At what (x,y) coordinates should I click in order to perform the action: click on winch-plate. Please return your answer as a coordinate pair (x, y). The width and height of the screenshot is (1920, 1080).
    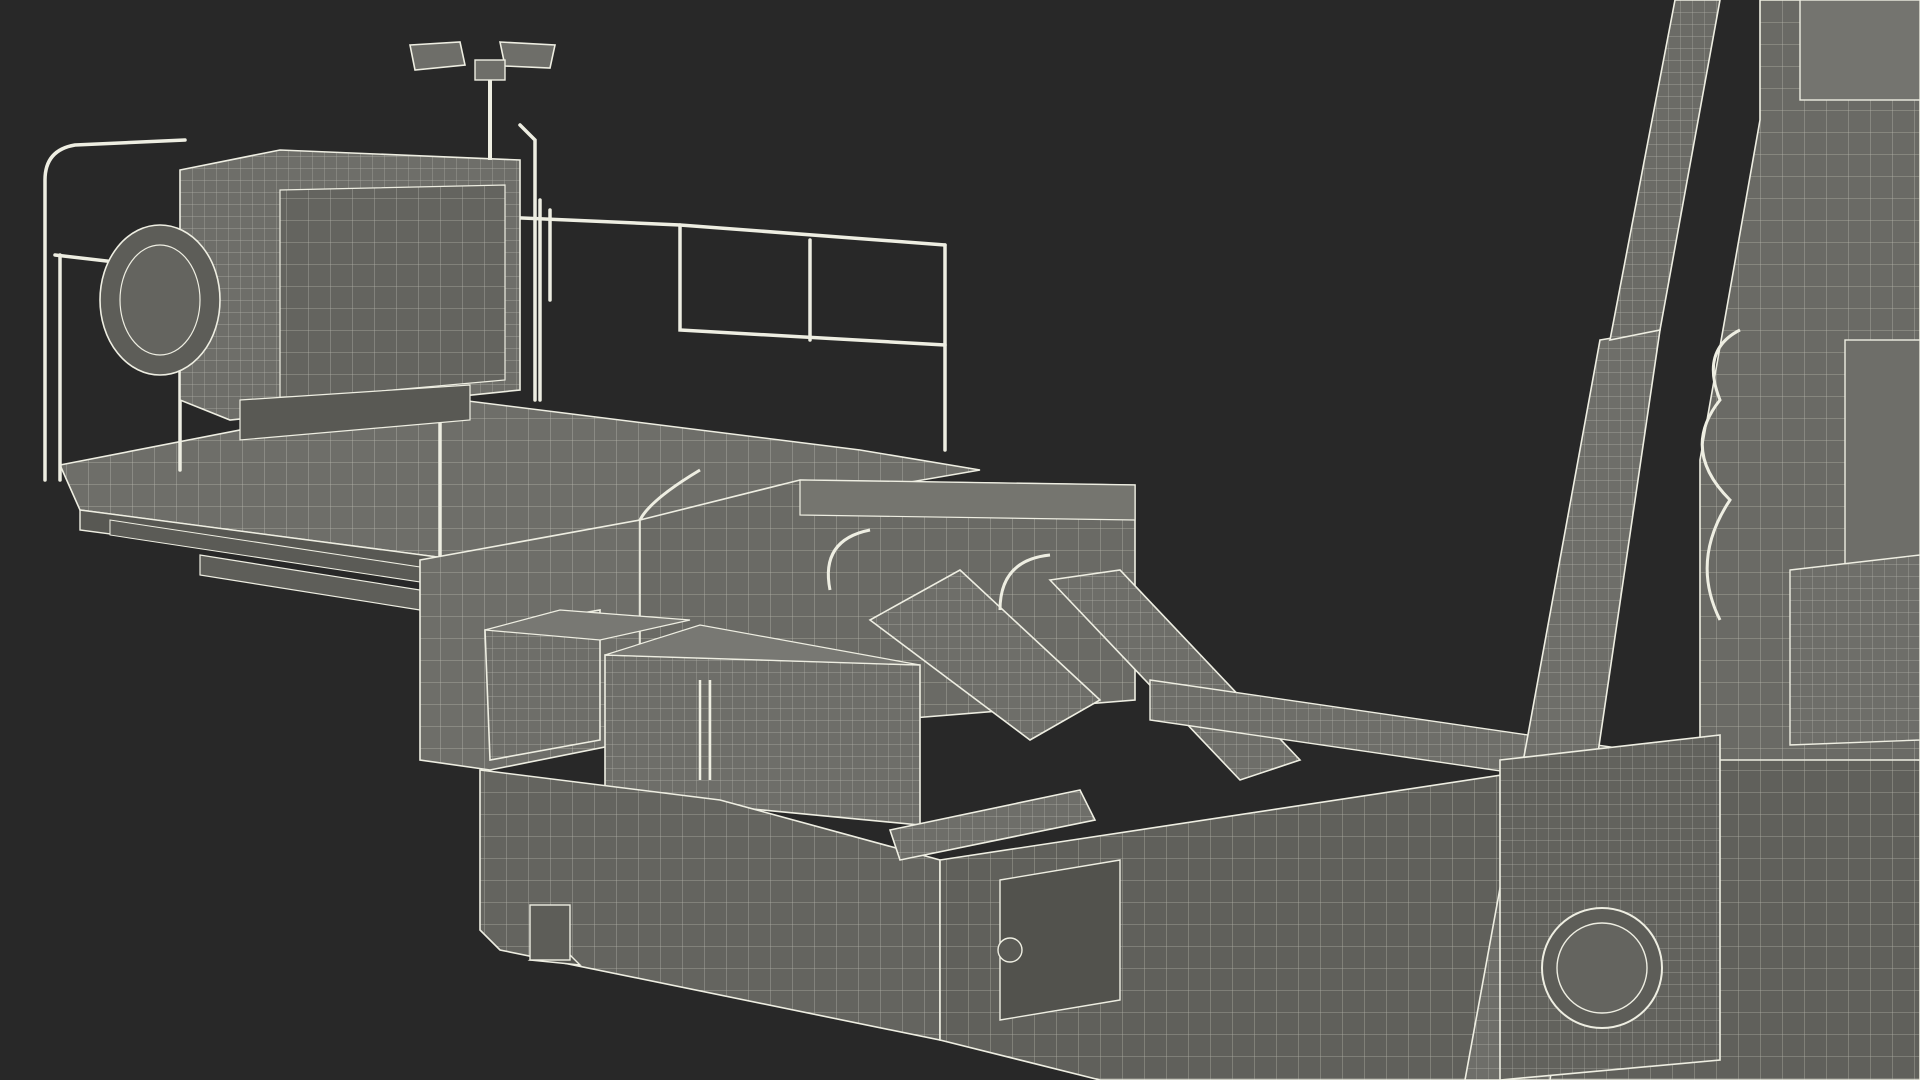
    Looking at the image, I should click on (1610, 907).